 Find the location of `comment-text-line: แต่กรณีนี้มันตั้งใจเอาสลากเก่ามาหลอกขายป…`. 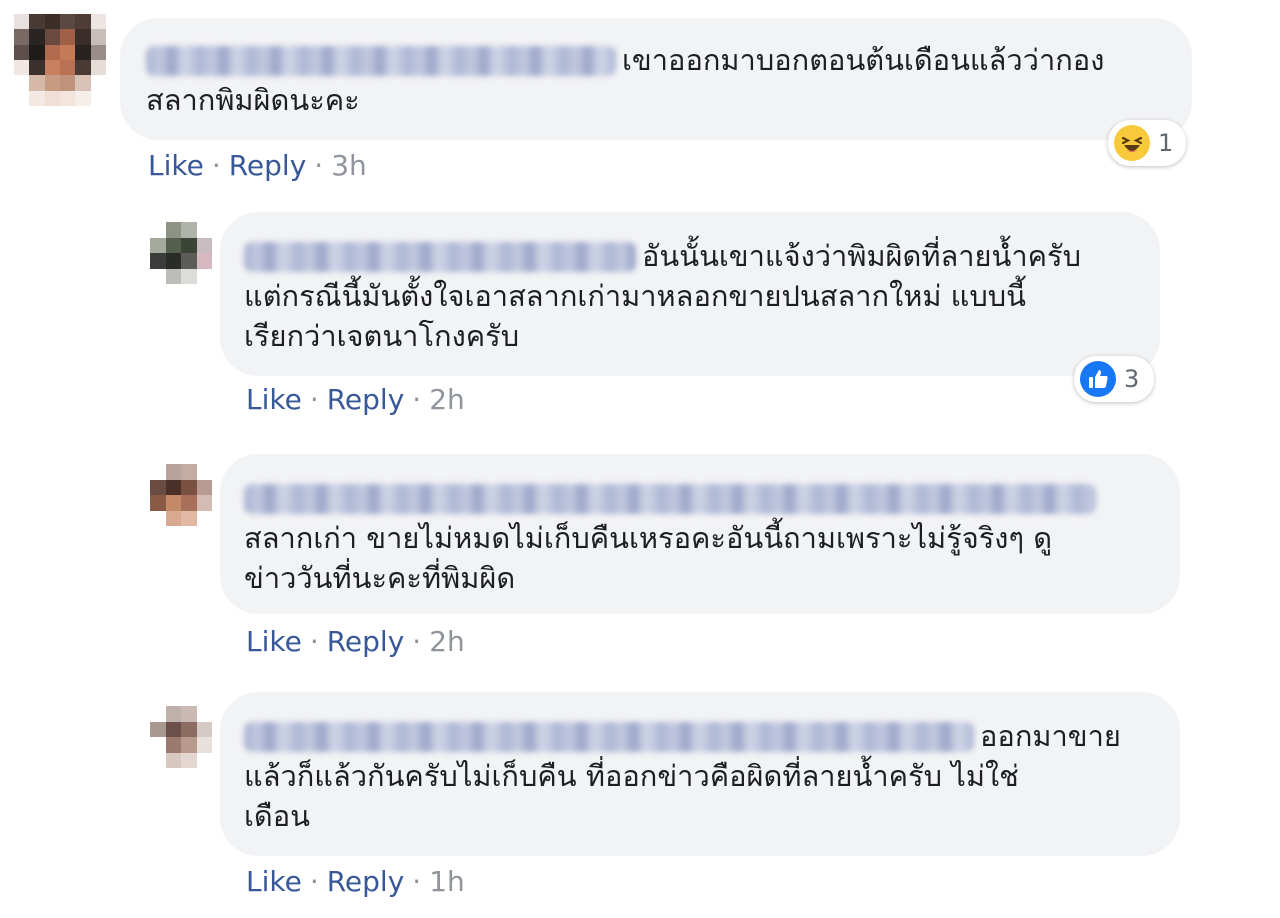

comment-text-line: แต่กรณีนี้มันตั้งใจเอาสลากเก่ามาหลอกขายป… is located at coordinates (635, 296).